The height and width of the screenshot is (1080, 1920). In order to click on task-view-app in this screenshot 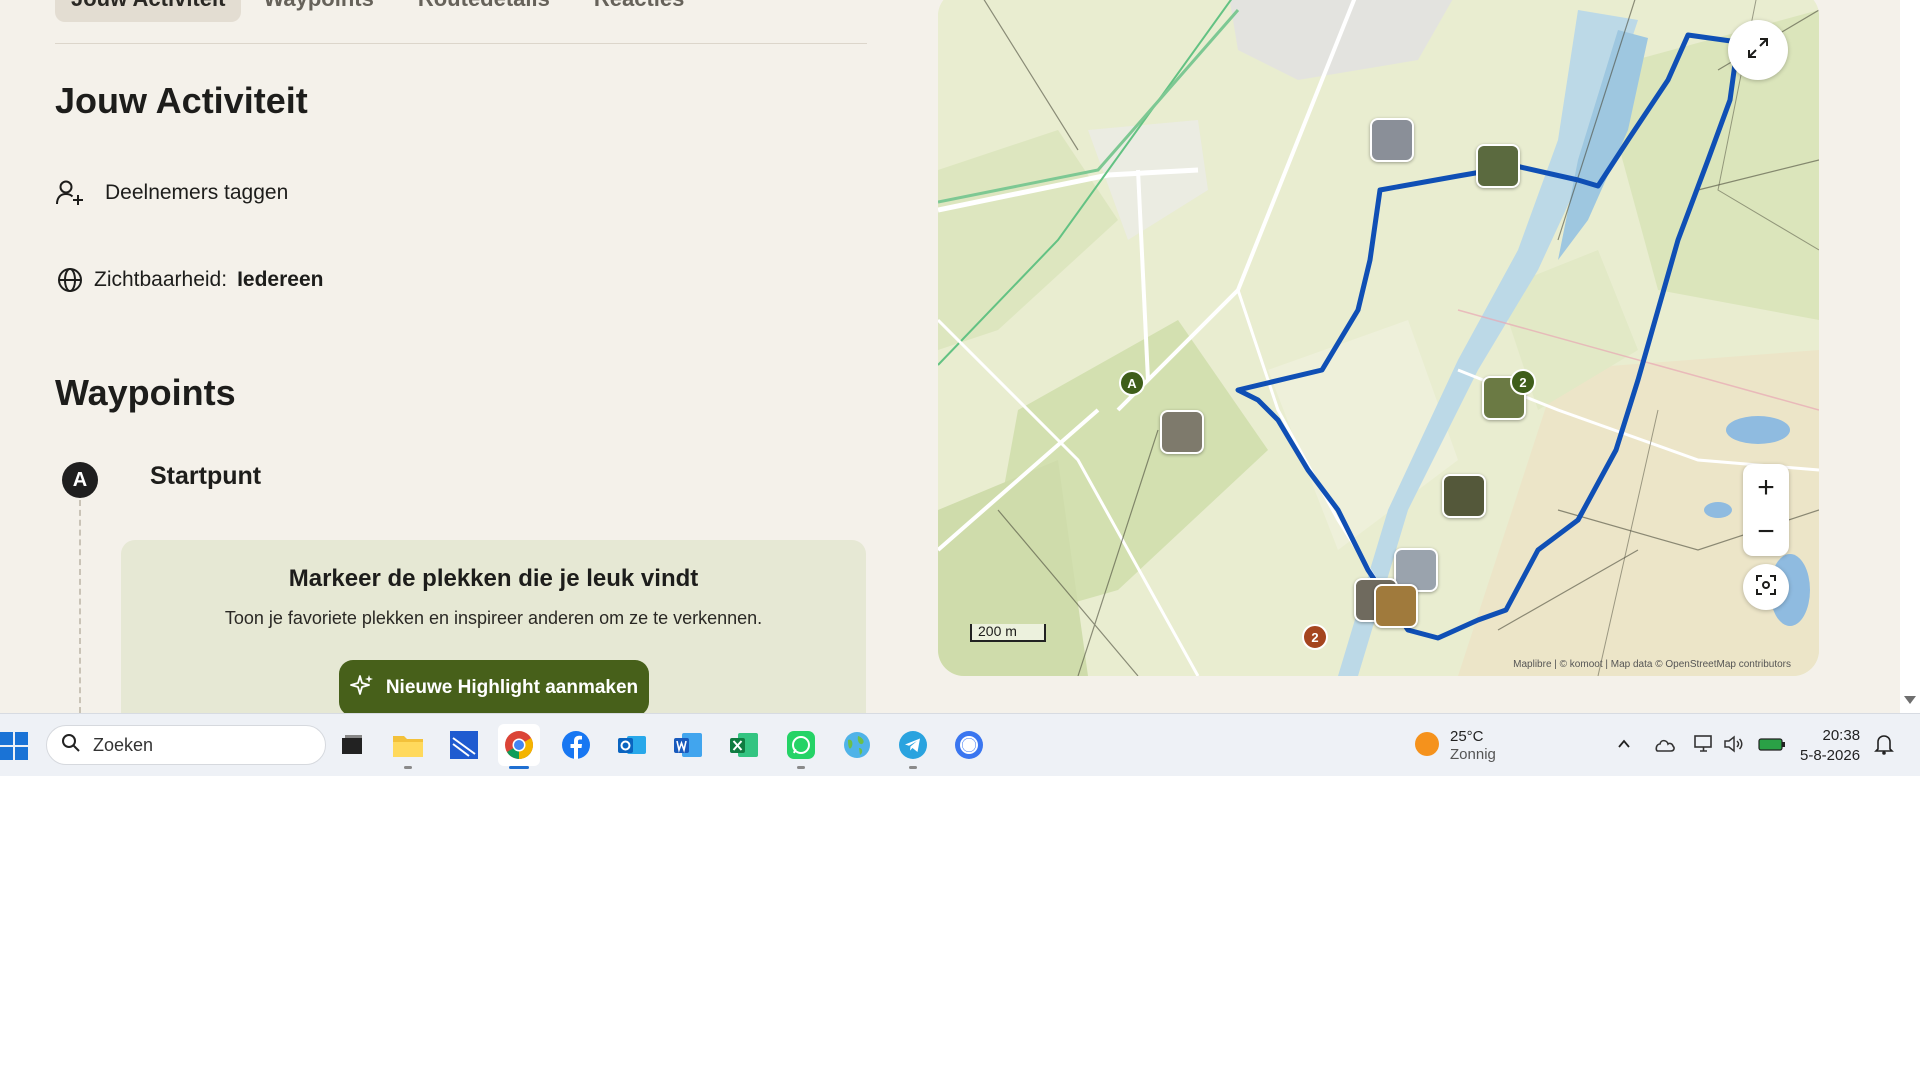, I will do `click(352, 745)`.